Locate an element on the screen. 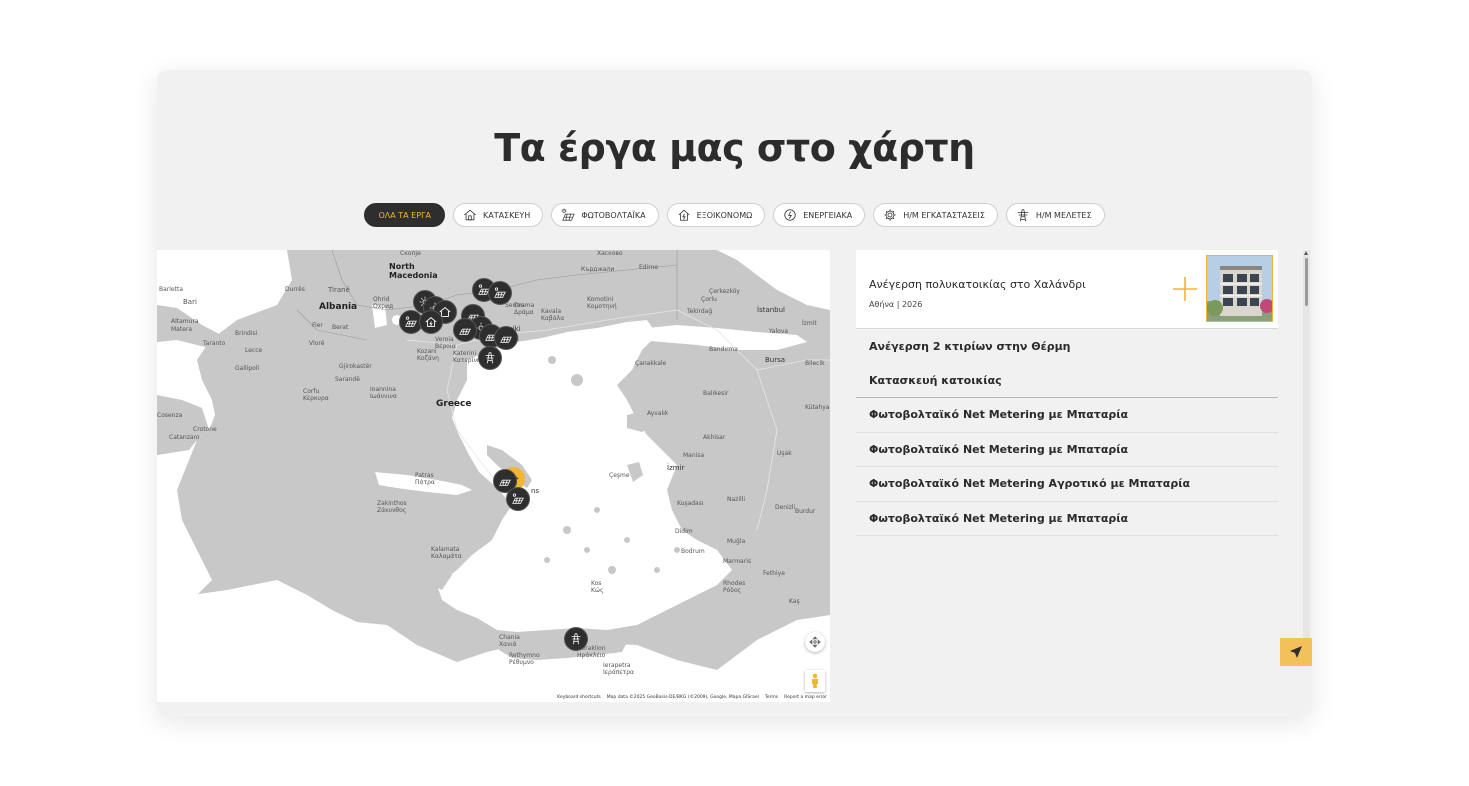  map-label-kalamata: Kalamata Καλαμάτα is located at coordinates (446, 553).